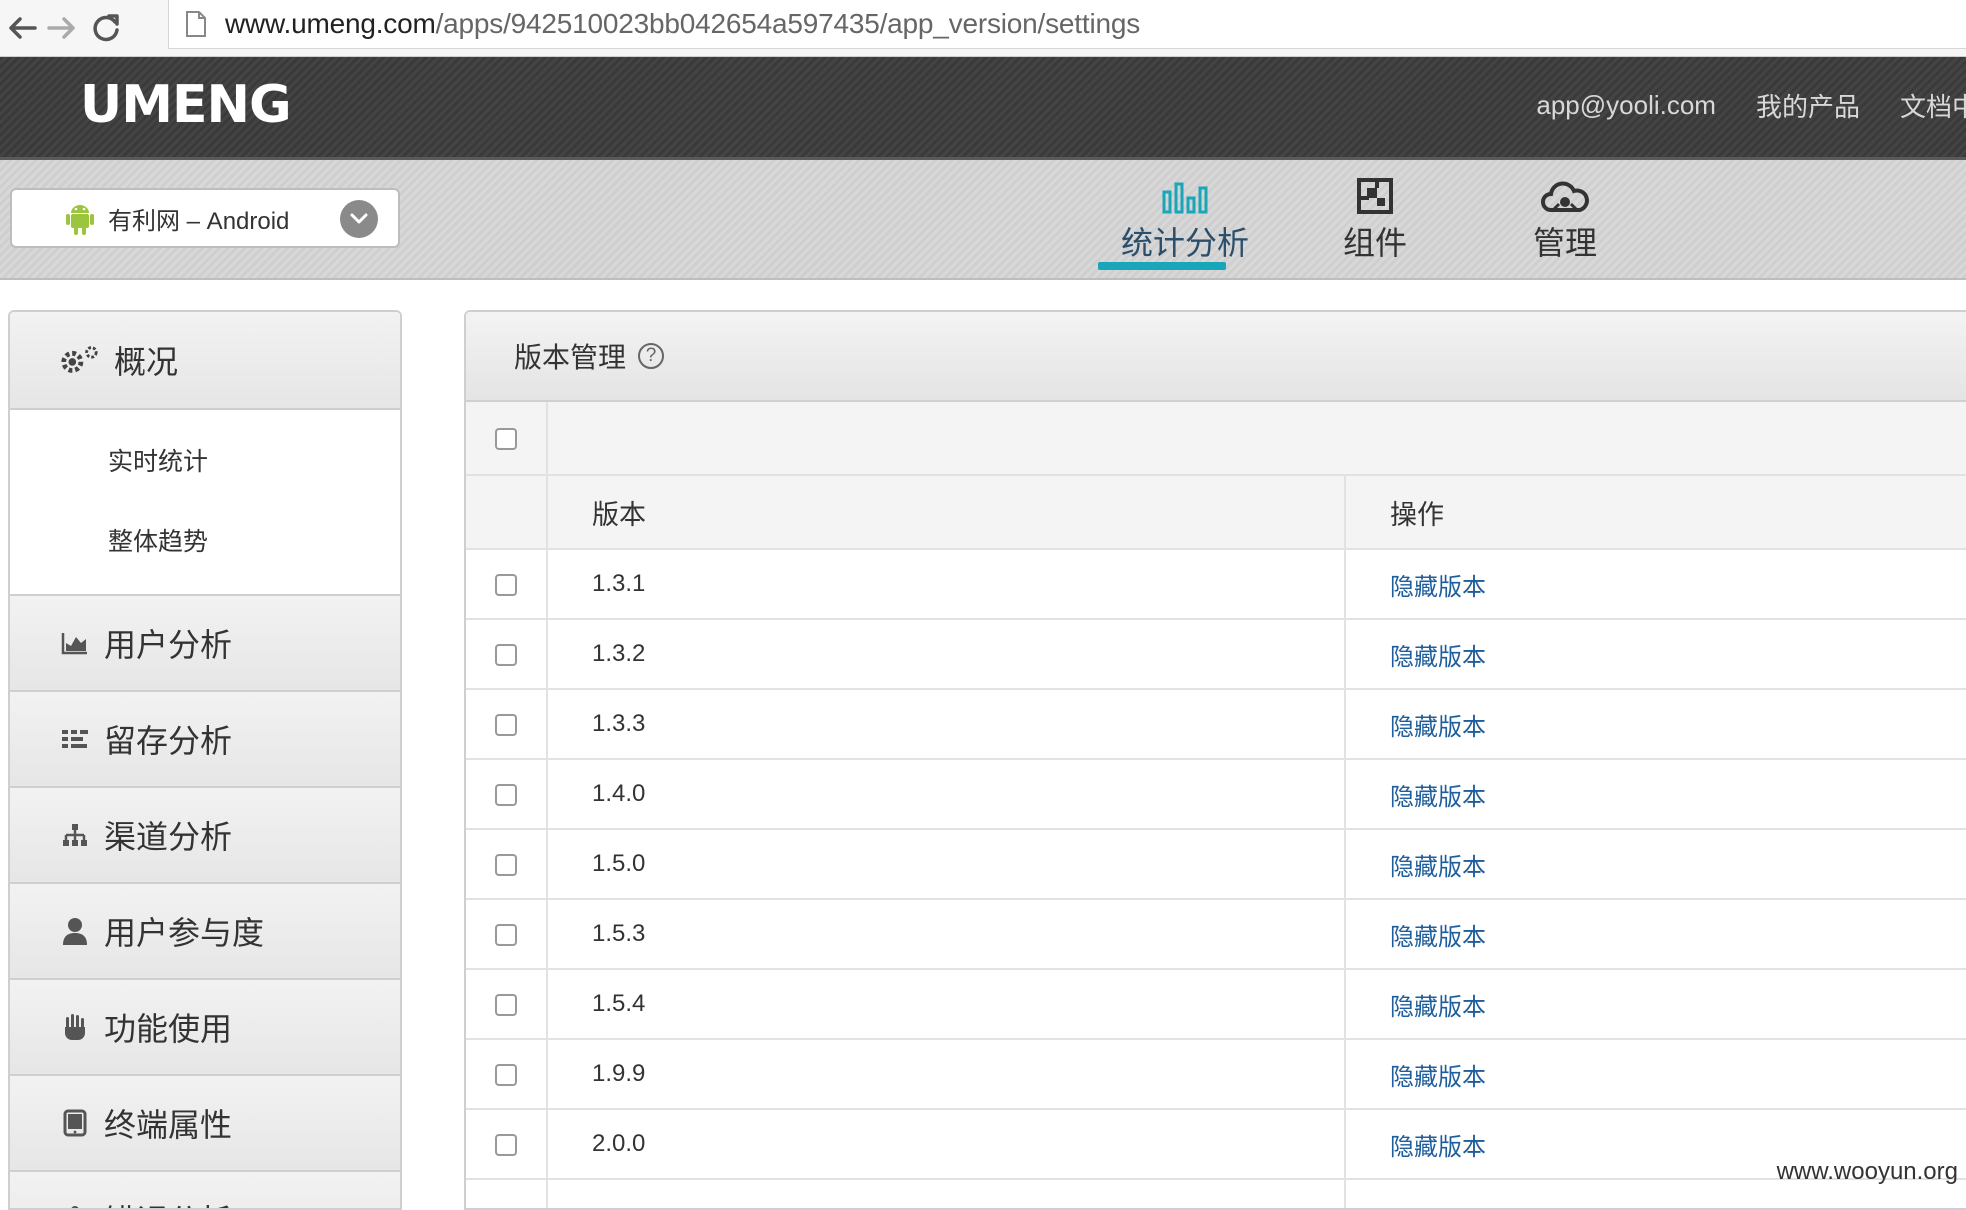  I want to click on sidebar-item-label: 功能使用, so click(168, 1029).